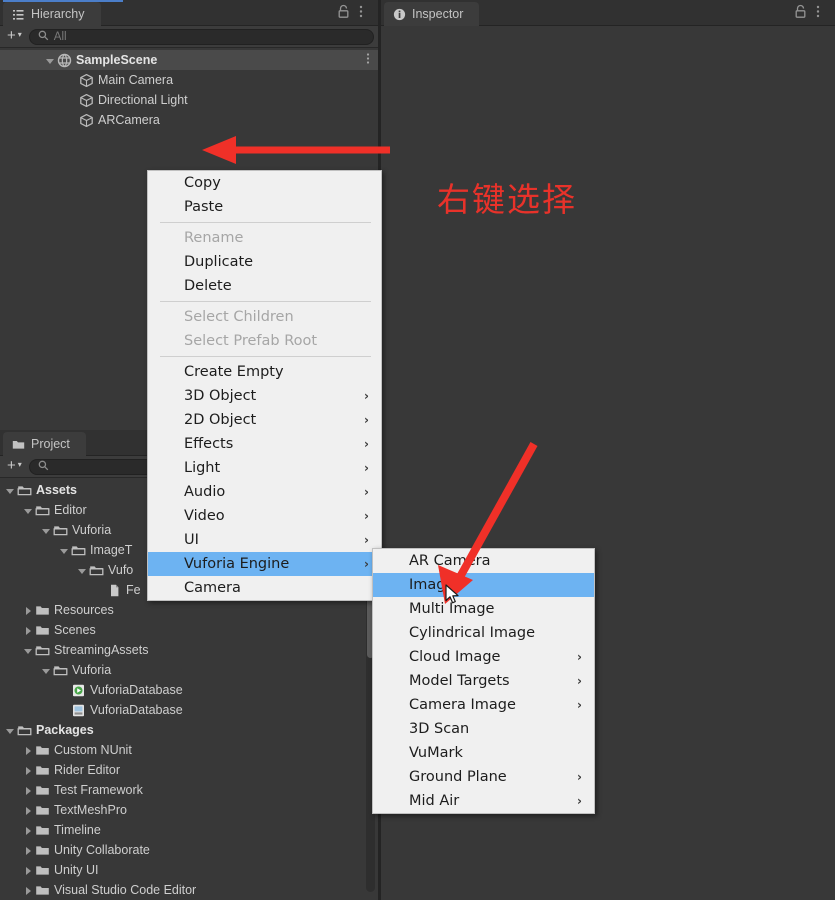  What do you see at coordinates (44, 444) in the screenshot?
I see `tab-project: Project` at bounding box center [44, 444].